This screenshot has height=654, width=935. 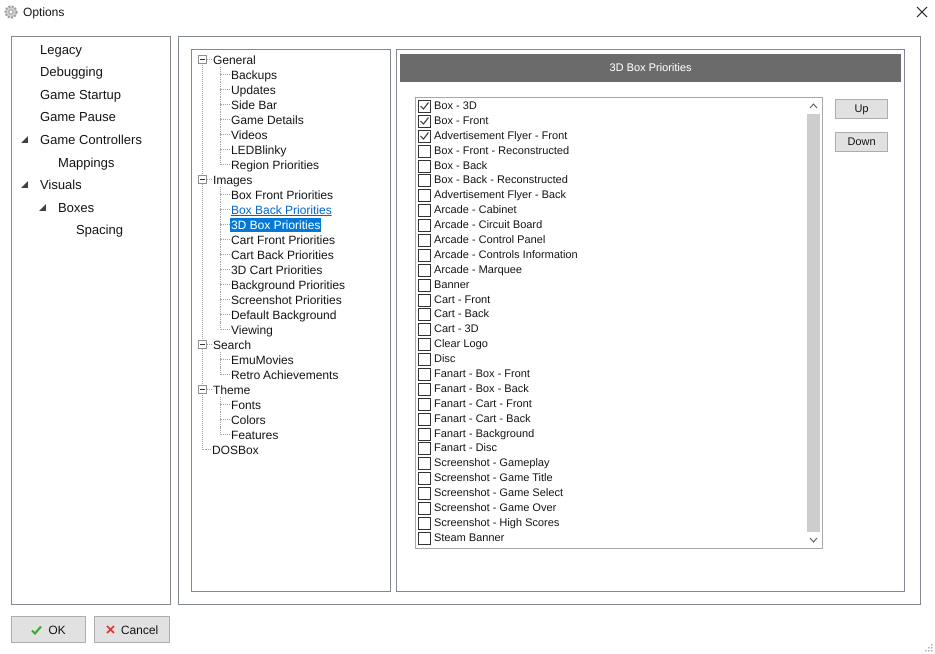 I want to click on checkbox-label: Arcade - Control Panel, so click(x=490, y=240).